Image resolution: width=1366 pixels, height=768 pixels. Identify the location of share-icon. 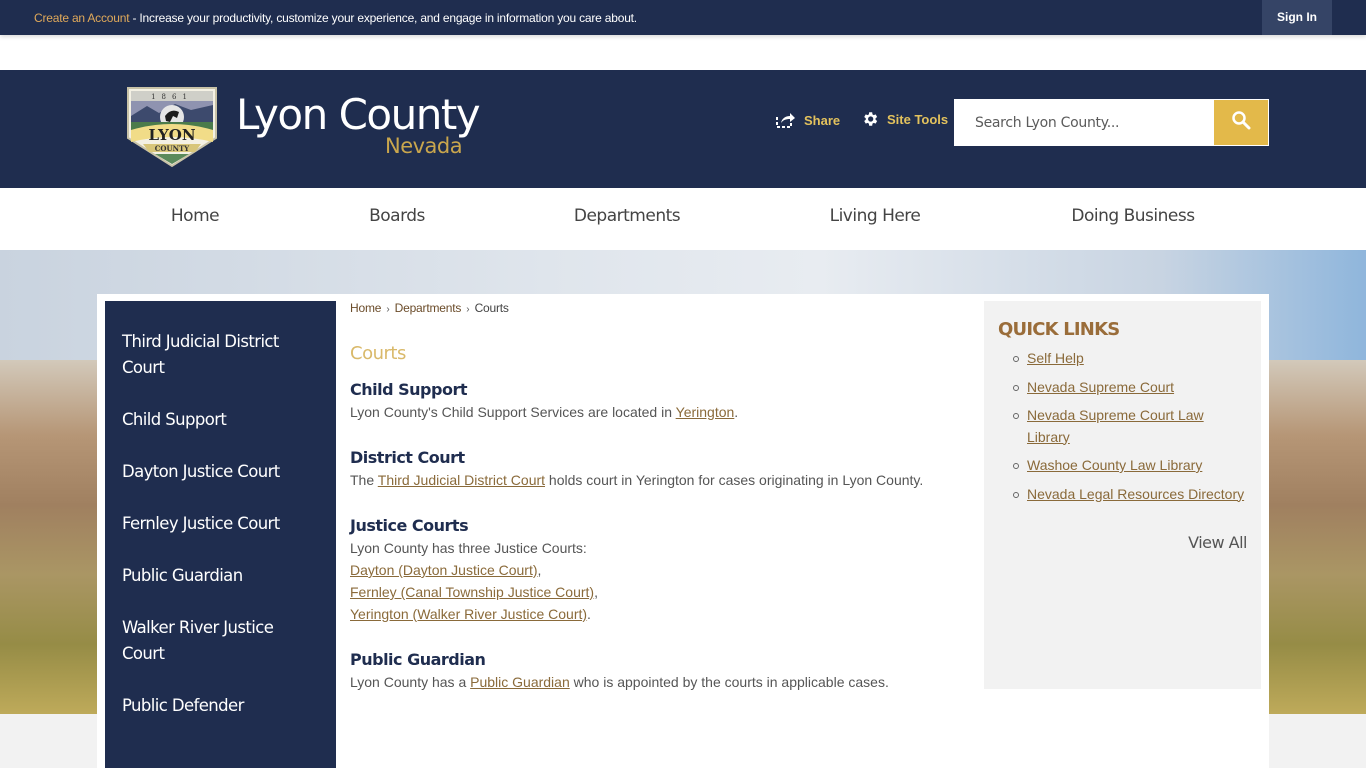
(786, 120).